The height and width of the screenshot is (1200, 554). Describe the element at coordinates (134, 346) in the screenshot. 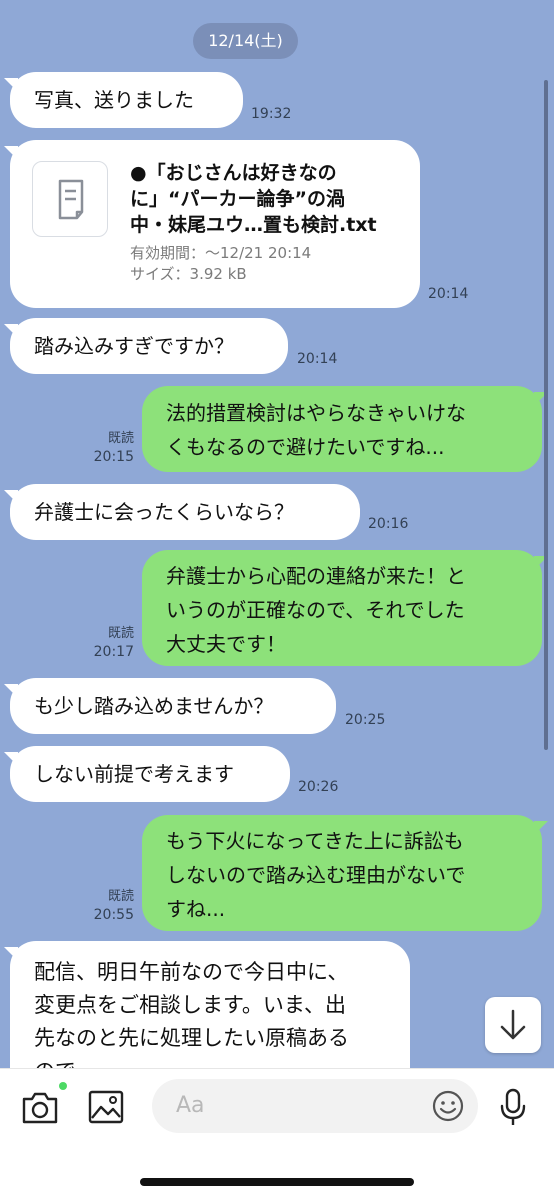

I see `message-text: 踏み込みすぎですか？` at that location.